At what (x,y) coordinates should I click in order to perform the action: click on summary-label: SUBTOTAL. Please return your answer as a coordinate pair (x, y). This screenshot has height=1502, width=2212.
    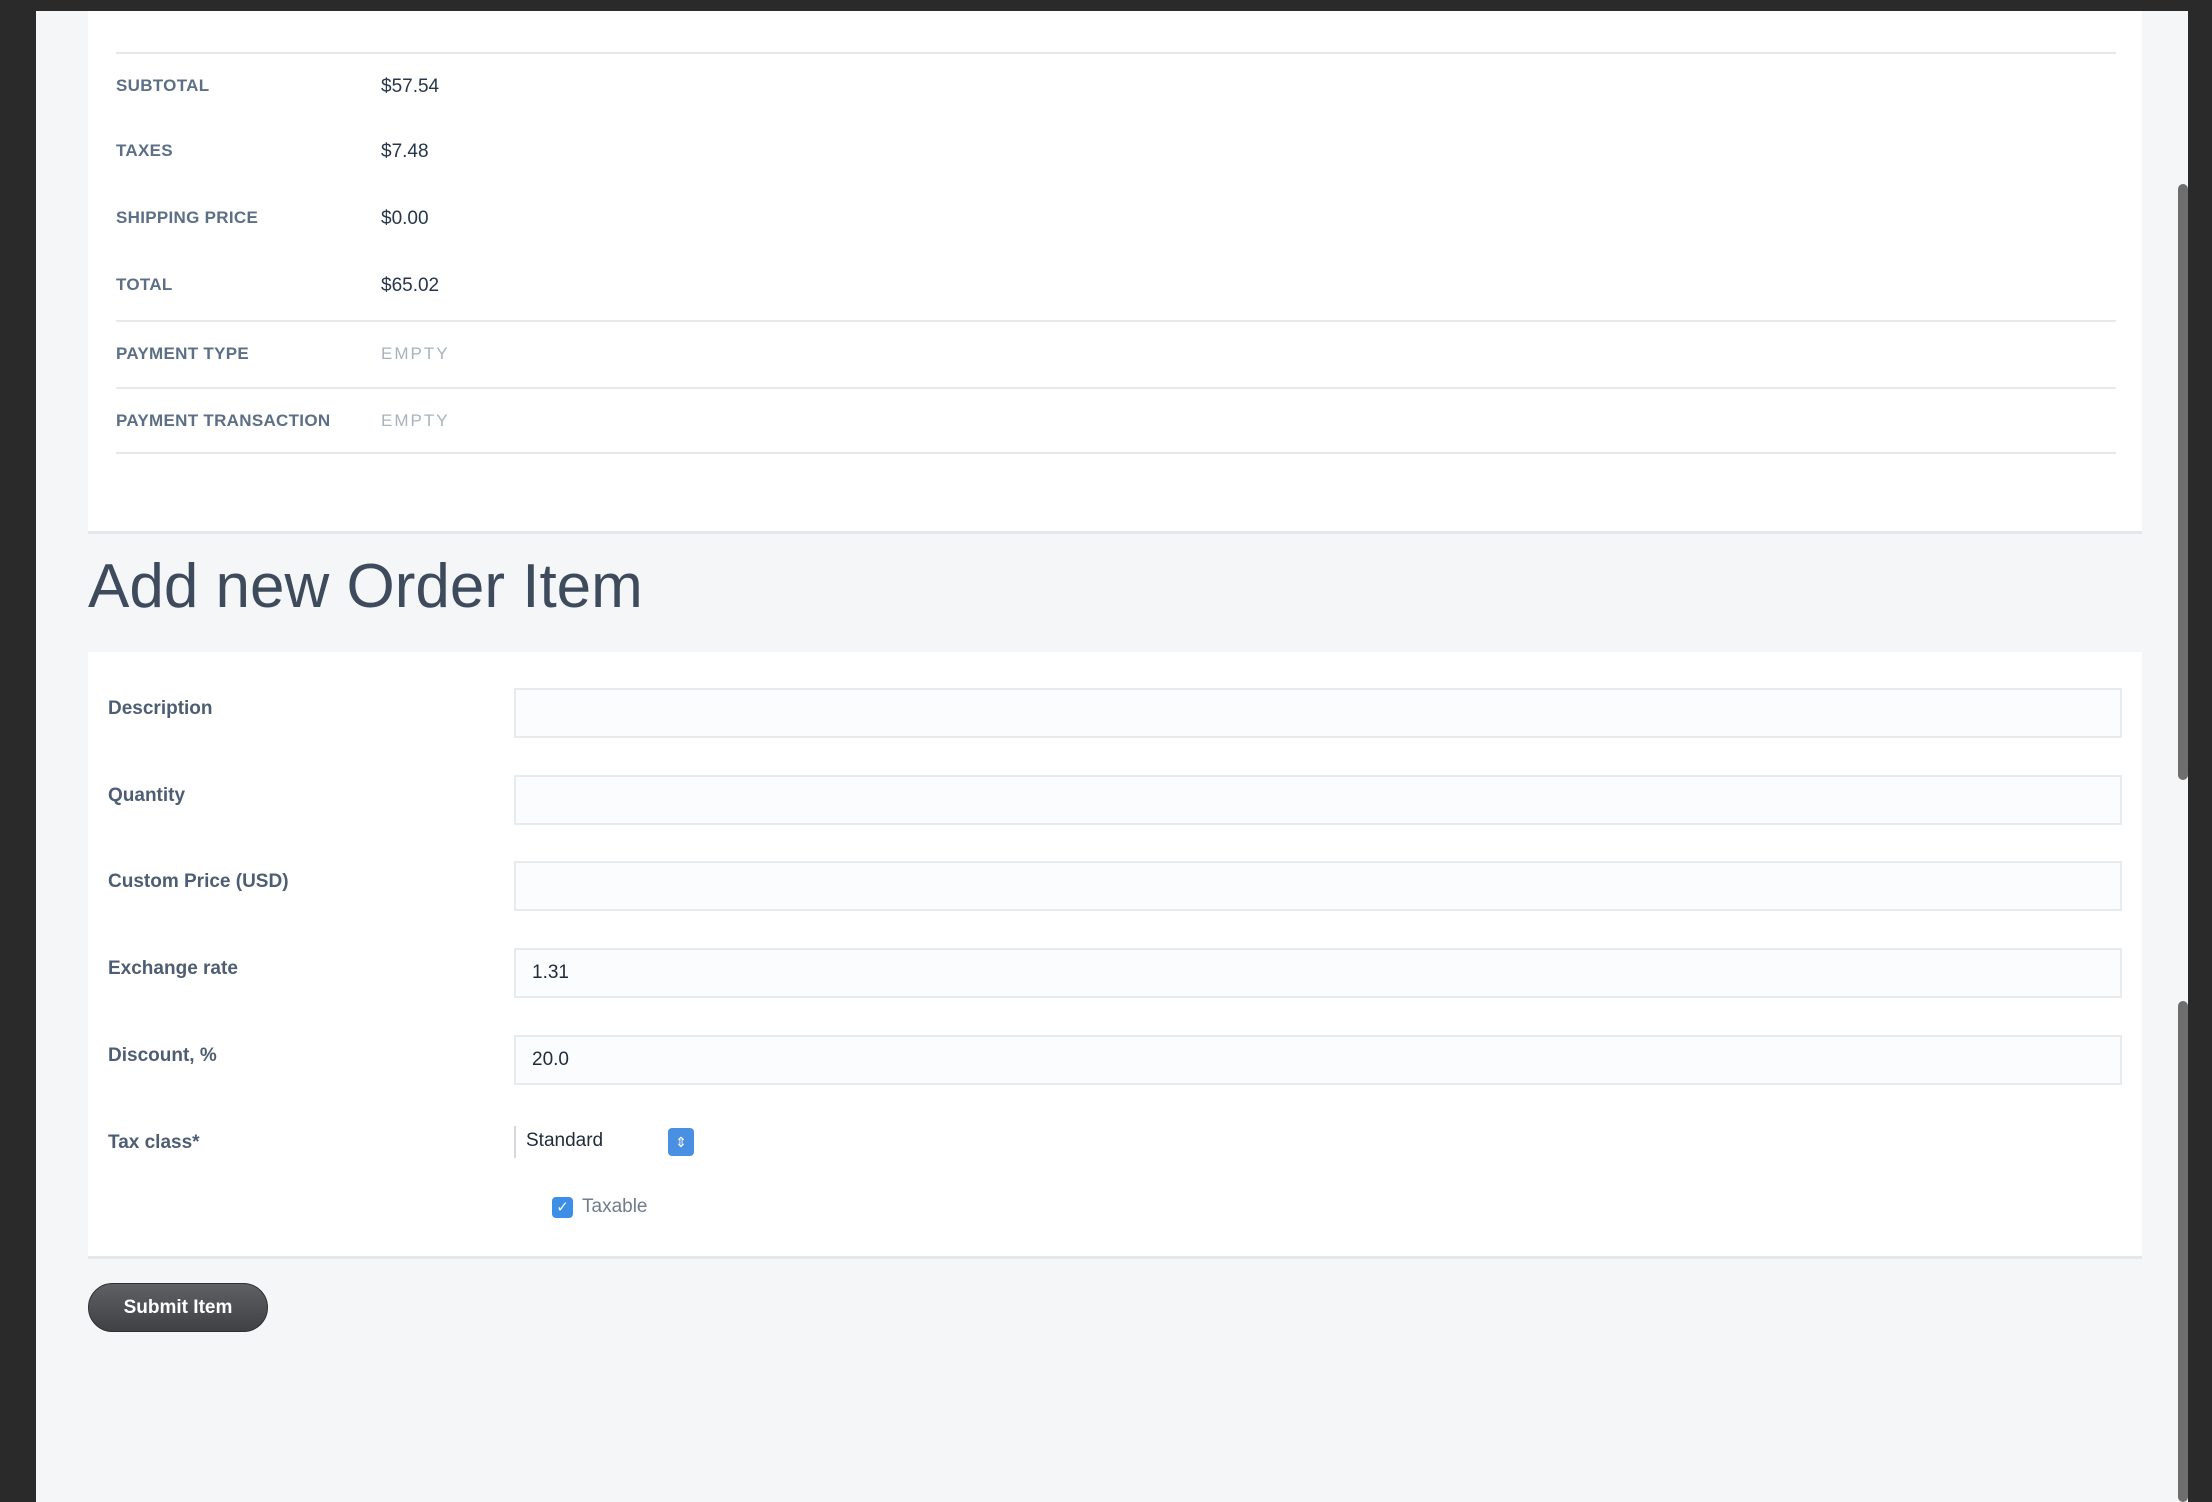
    Looking at the image, I should click on (163, 85).